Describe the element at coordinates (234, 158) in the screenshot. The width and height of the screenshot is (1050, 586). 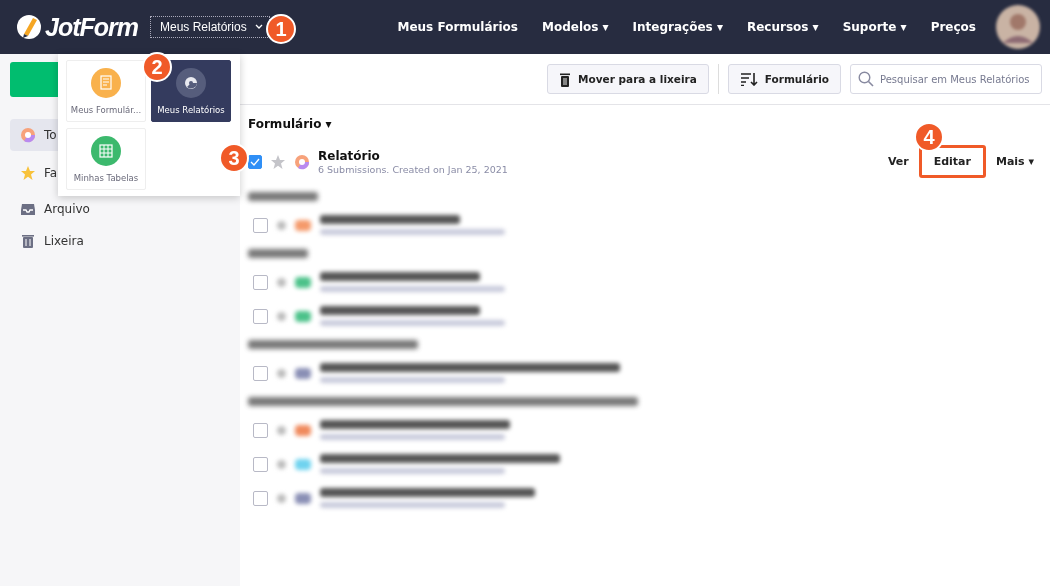
I see `step-number: 3` at that location.